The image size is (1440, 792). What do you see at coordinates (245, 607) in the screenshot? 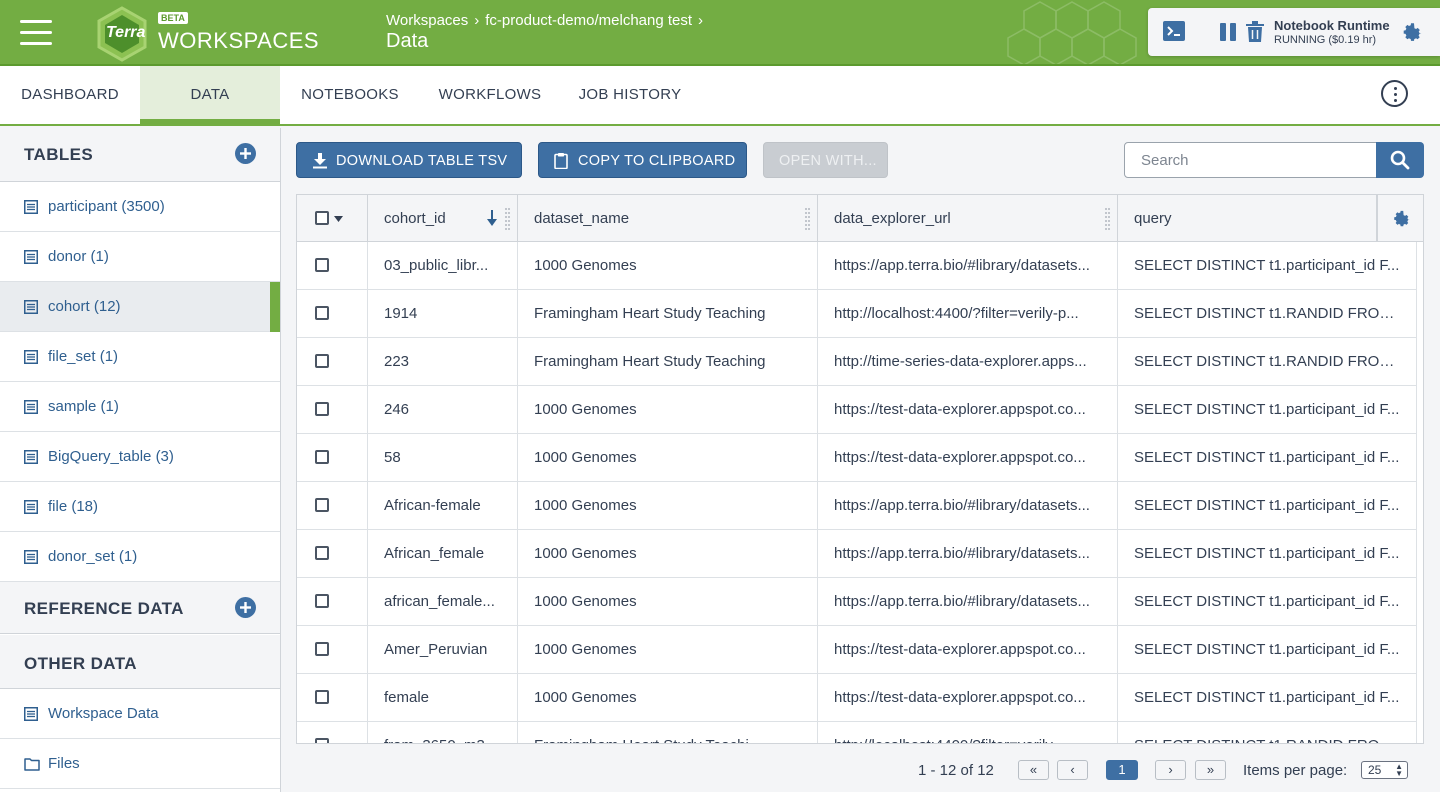
I see `add-reference-data-icon` at bounding box center [245, 607].